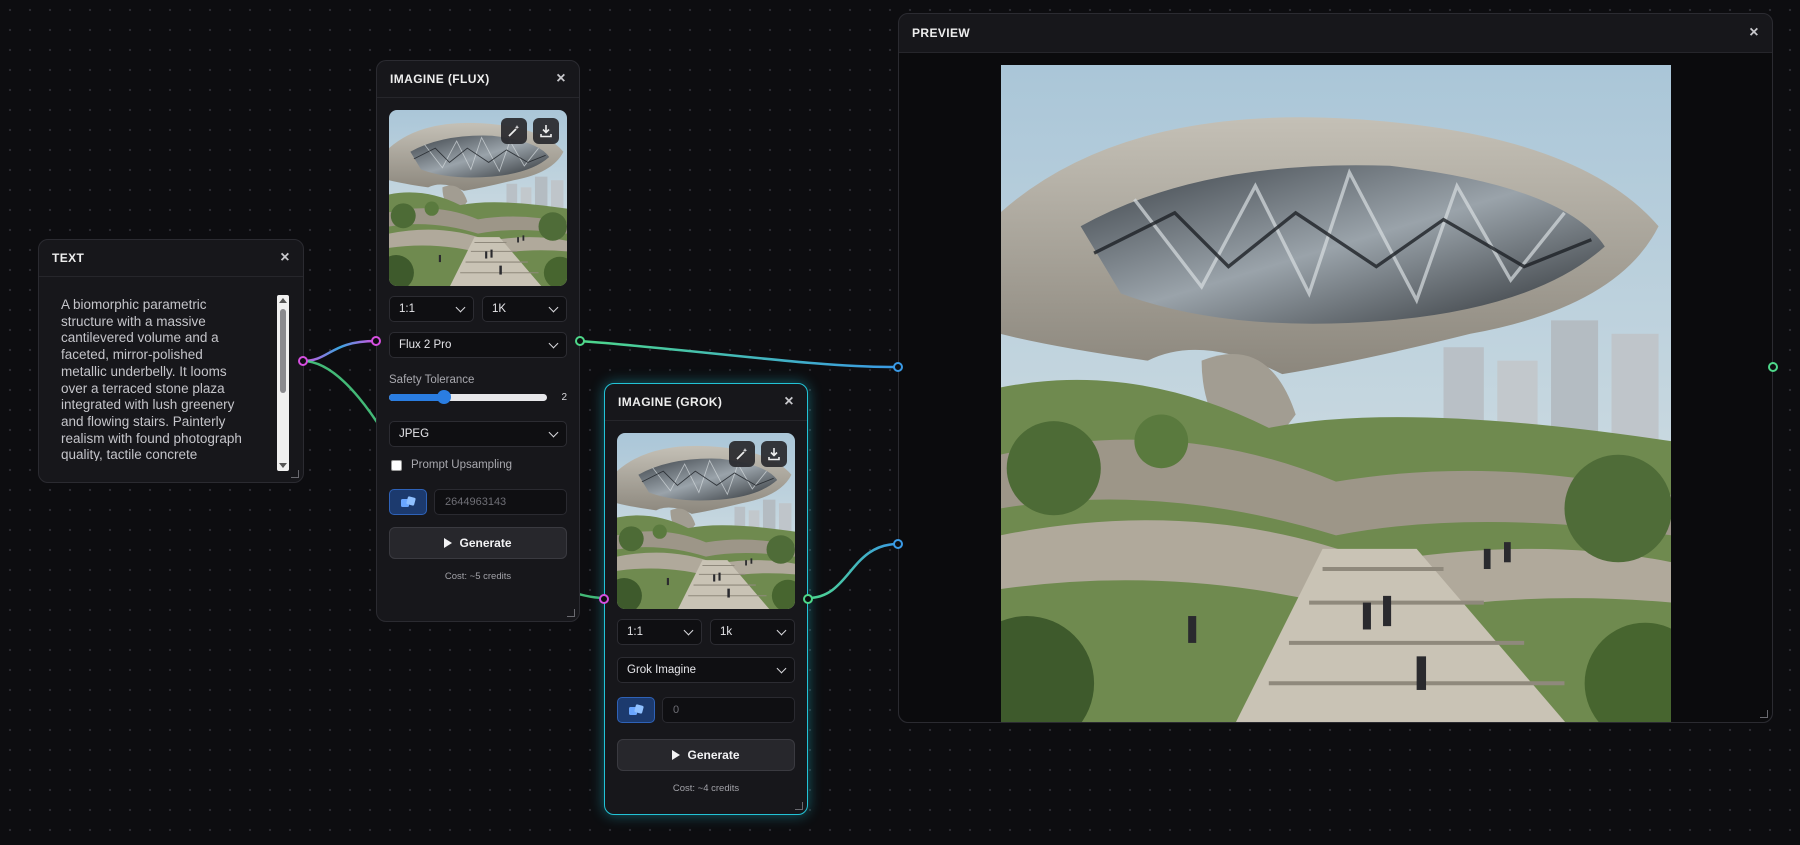  I want to click on grok-image-output-port, so click(808, 599).